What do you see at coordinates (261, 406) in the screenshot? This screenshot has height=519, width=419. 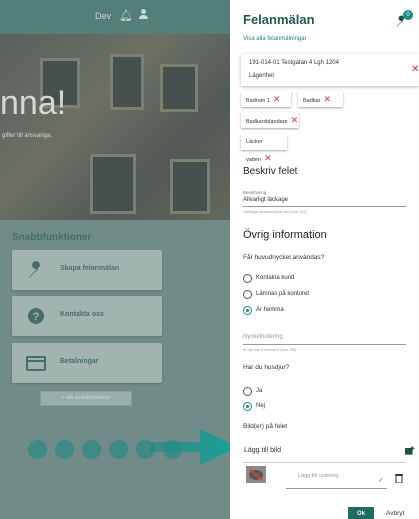 I see `radio-label: Nej` at bounding box center [261, 406].